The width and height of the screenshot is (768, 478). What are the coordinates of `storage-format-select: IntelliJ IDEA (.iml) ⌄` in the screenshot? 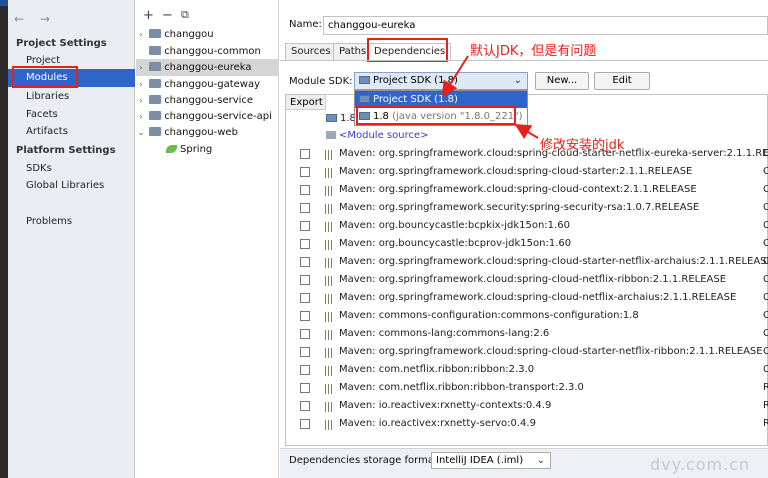 It's located at (491, 460).